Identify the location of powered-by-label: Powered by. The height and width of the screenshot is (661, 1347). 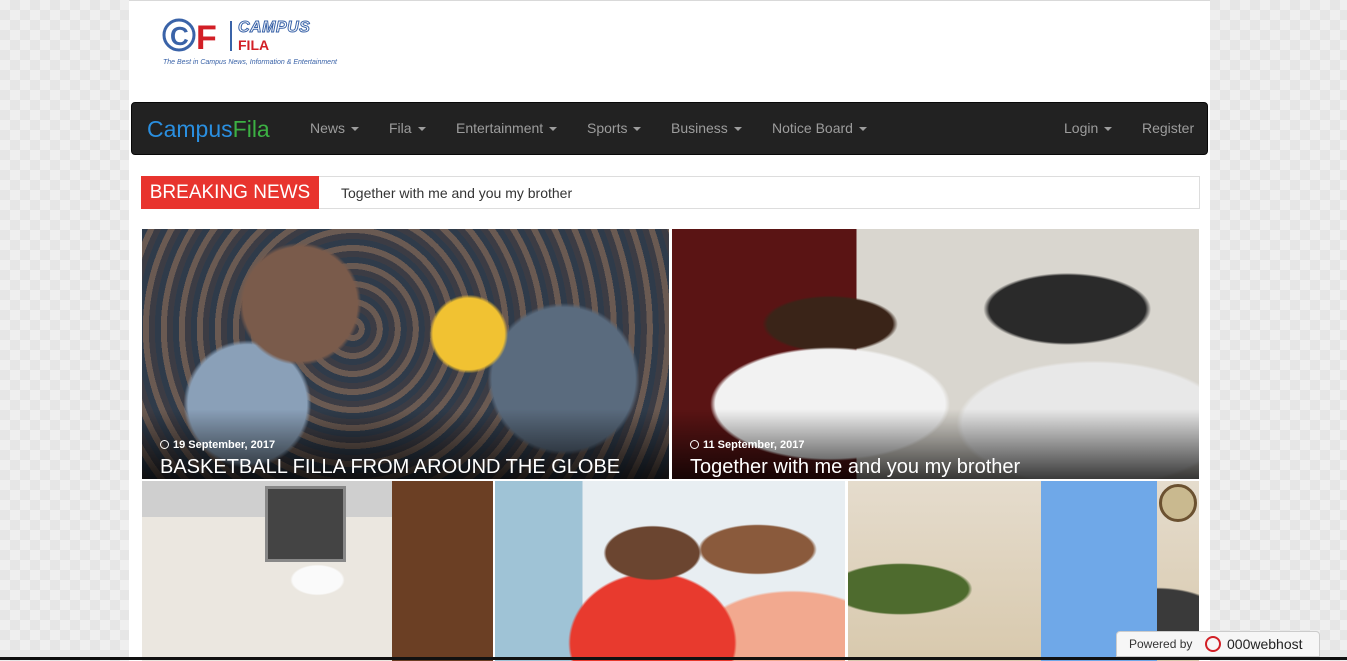
(1161, 644).